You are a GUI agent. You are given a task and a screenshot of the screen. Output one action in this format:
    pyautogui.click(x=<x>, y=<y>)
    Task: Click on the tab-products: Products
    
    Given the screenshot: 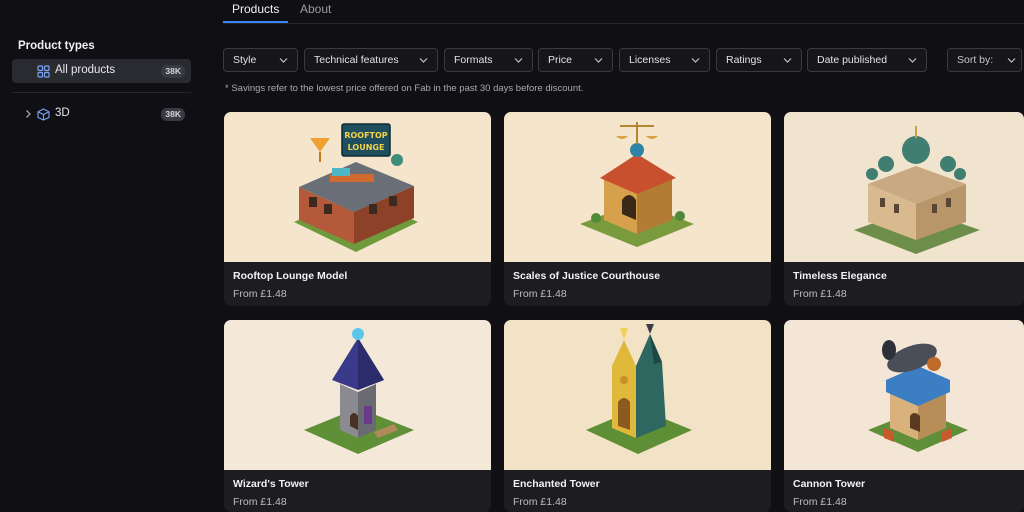 What is the action you would take?
    pyautogui.click(x=255, y=9)
    